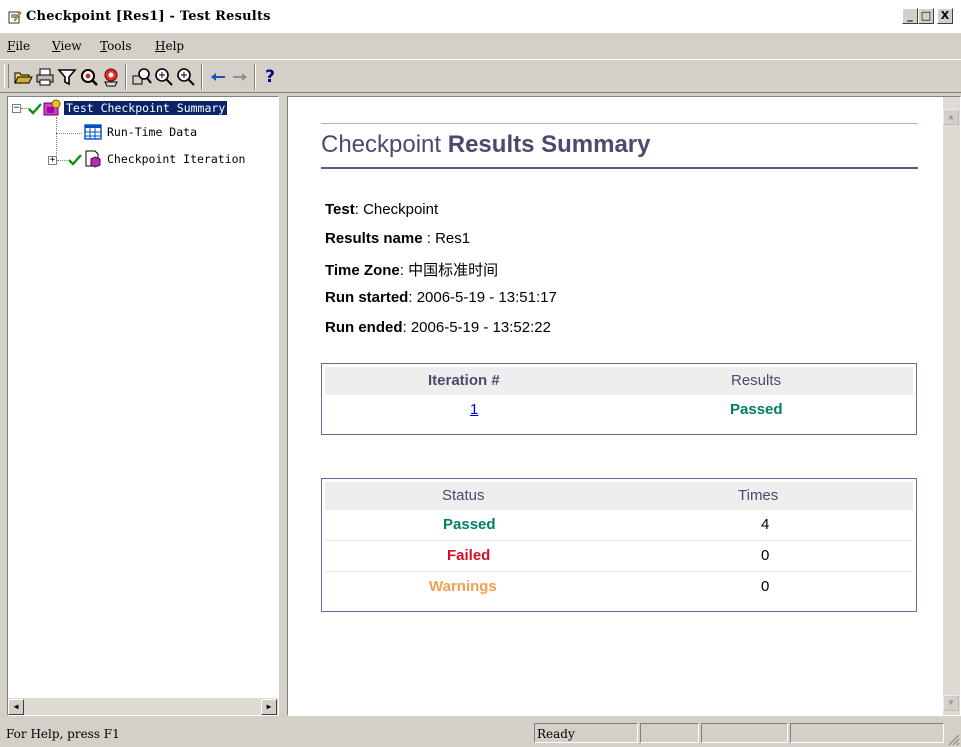 Image resolution: width=961 pixels, height=747 pixels. I want to click on bitmap-checkpoint-icon, so click(111, 77).